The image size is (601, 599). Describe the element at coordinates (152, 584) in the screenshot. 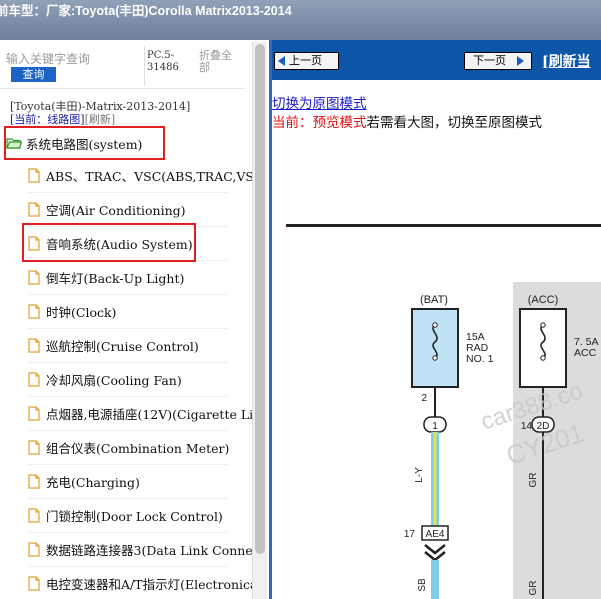

I see `tree-item-label: 电控变速器和A/T指示灯(Electronica` at that location.